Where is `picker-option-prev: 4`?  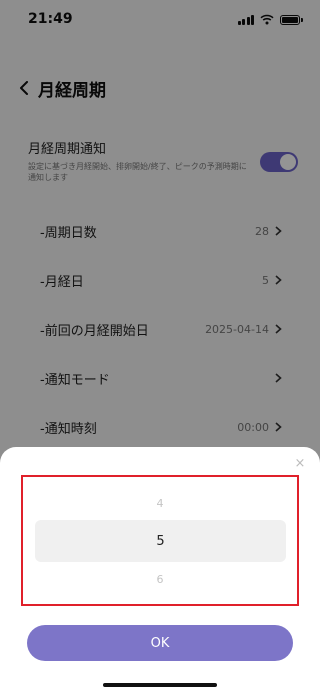 picker-option-prev: 4 is located at coordinates (160, 503).